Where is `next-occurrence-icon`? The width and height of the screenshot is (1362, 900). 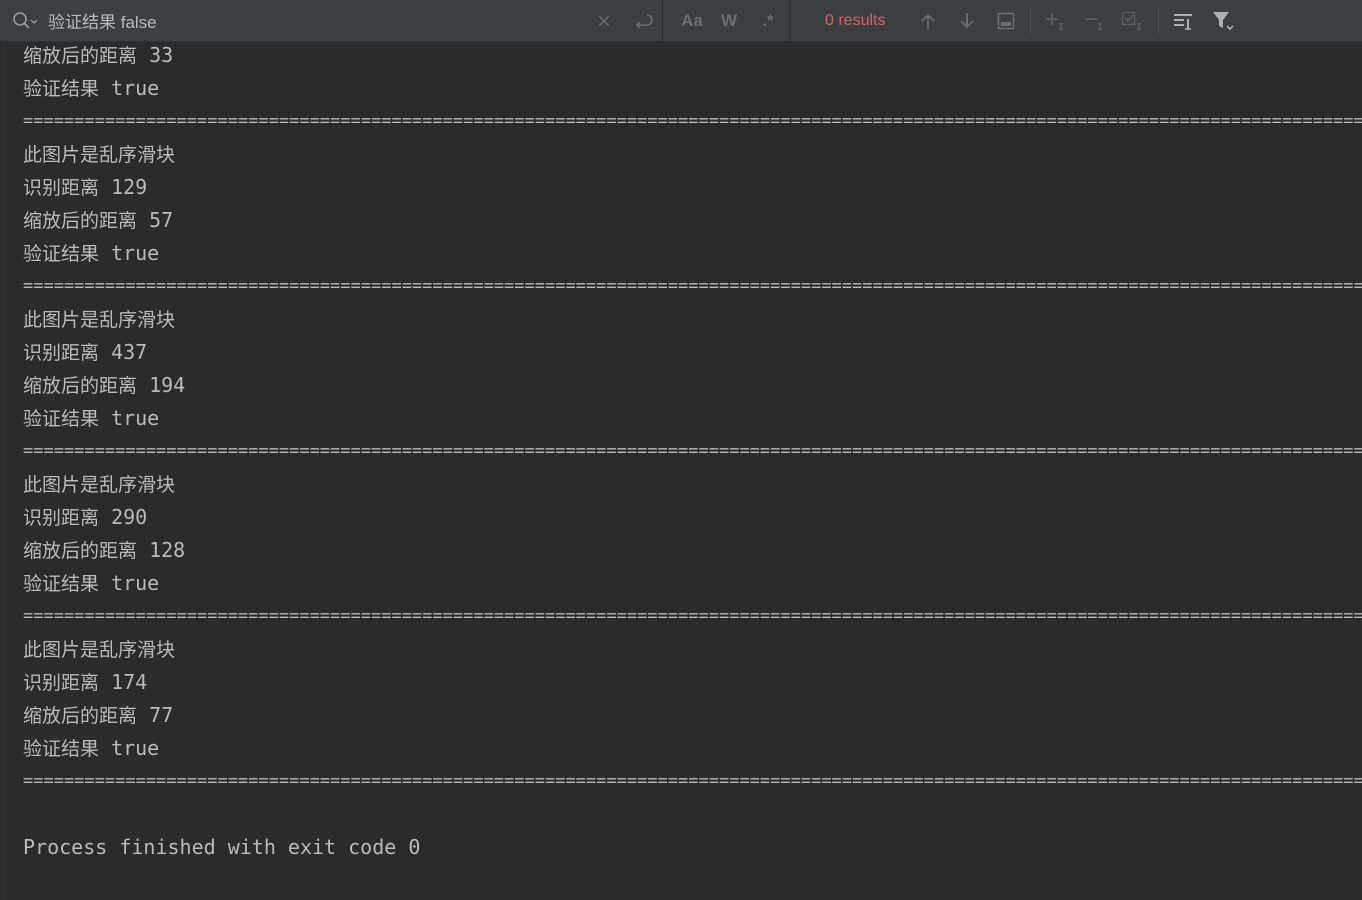 next-occurrence-icon is located at coordinates (967, 21).